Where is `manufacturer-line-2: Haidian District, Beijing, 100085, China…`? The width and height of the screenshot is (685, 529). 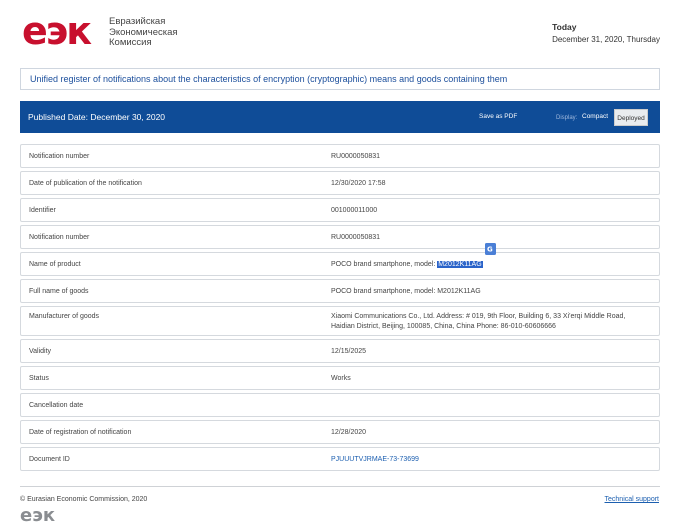 manufacturer-line-2: Haidian District, Beijing, 100085, China… is located at coordinates (443, 326).